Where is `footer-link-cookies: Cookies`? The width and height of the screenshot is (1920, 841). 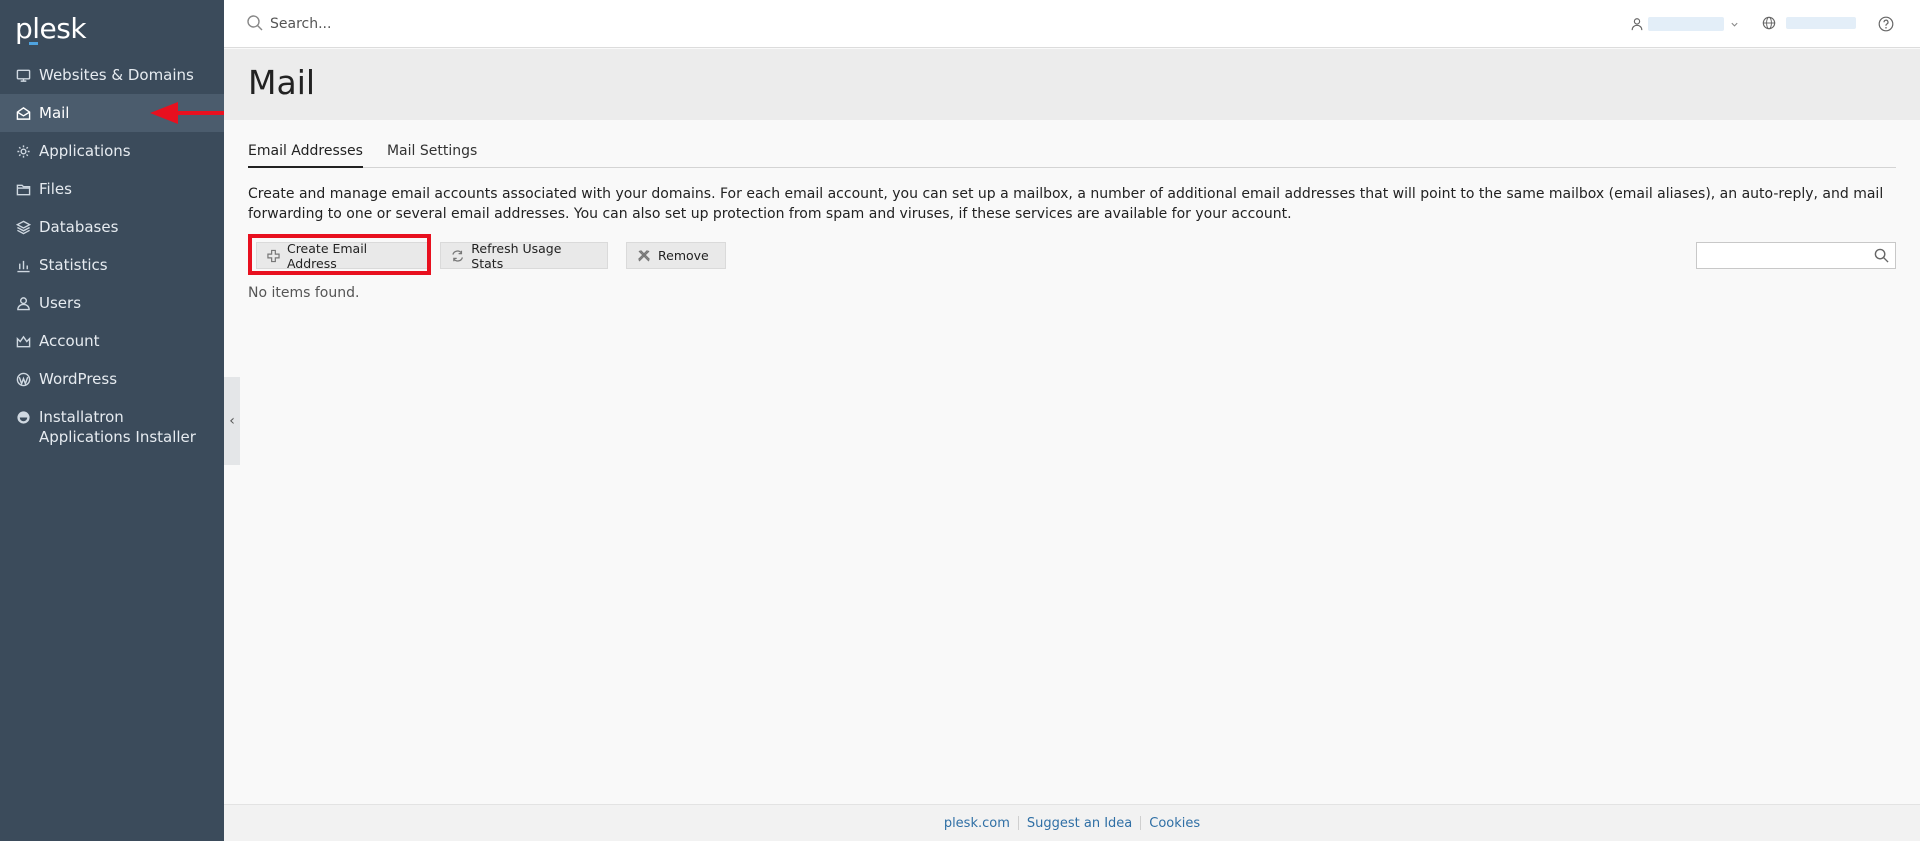 footer-link-cookies: Cookies is located at coordinates (1174, 823).